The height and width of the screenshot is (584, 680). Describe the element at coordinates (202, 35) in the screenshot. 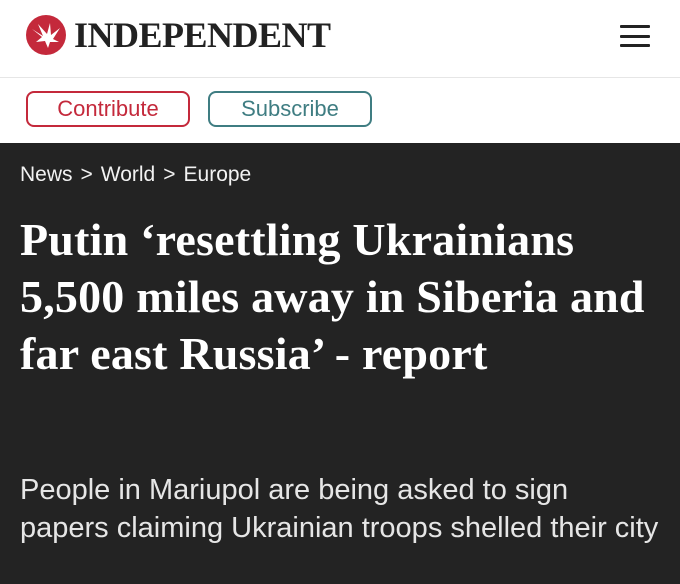

I see `site-logo-text: INDEPENDENT` at that location.